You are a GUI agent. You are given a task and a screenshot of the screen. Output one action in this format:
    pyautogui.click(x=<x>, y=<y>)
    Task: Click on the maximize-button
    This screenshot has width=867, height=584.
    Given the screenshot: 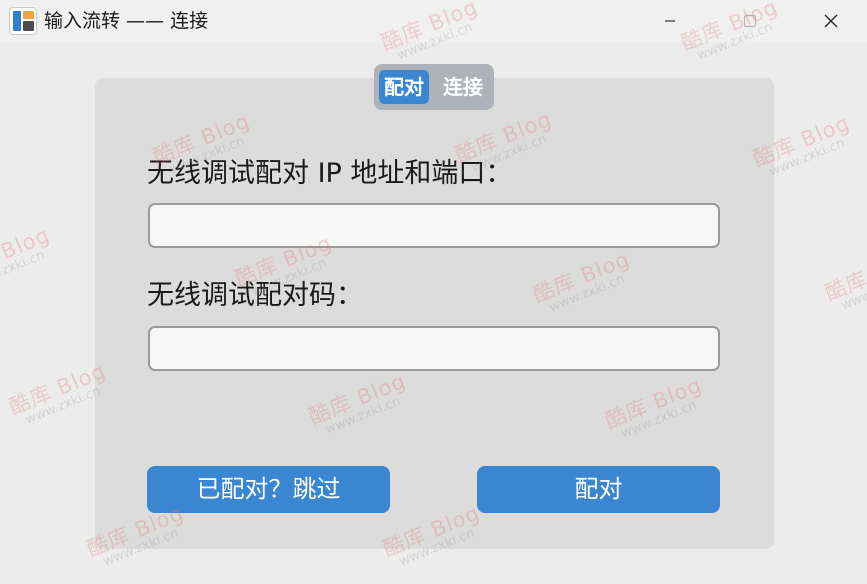 What is the action you would take?
    pyautogui.click(x=750, y=21)
    